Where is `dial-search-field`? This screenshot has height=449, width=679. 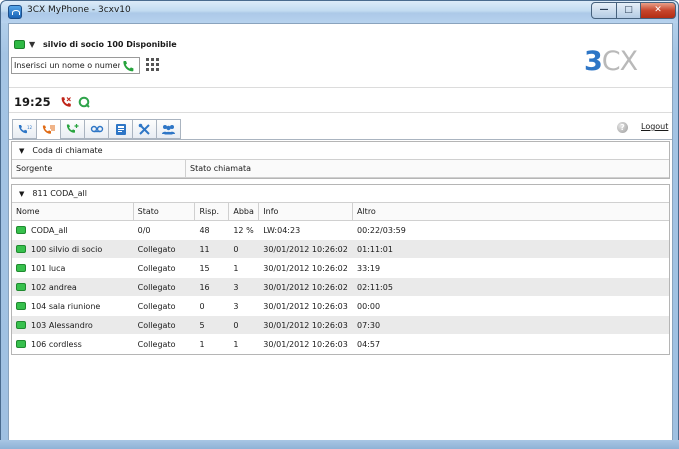 dial-search-field is located at coordinates (75, 65).